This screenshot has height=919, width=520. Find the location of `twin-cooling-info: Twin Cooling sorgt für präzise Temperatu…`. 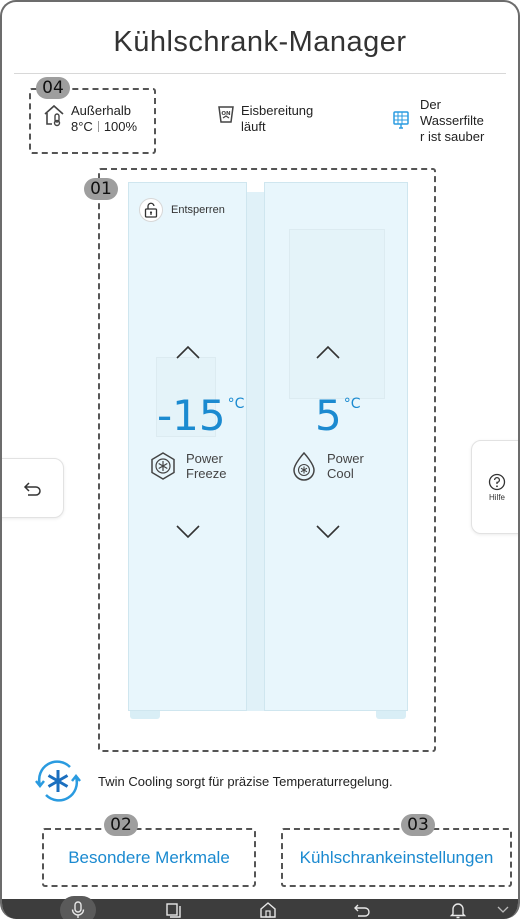

twin-cooling-info: Twin Cooling sorgt für präzise Temperatu… is located at coordinates (212, 781).